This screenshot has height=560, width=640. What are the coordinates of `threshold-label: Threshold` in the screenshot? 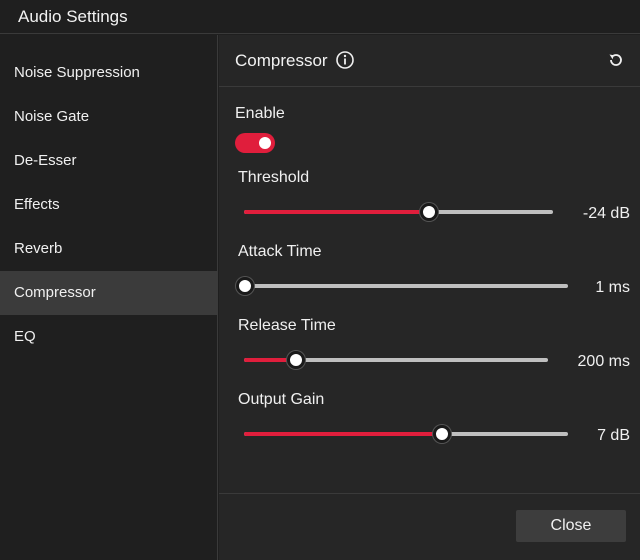 It's located at (274, 177).